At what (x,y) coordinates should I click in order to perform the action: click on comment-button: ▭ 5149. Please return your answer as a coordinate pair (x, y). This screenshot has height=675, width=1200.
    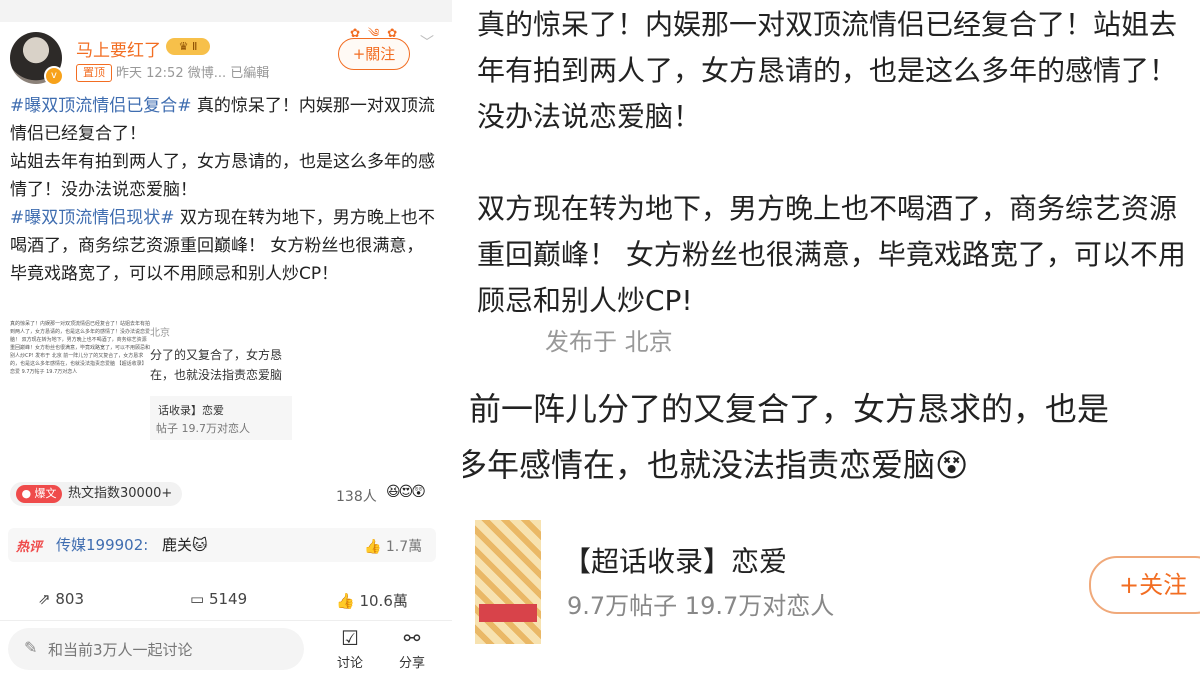
    Looking at the image, I should click on (218, 599).